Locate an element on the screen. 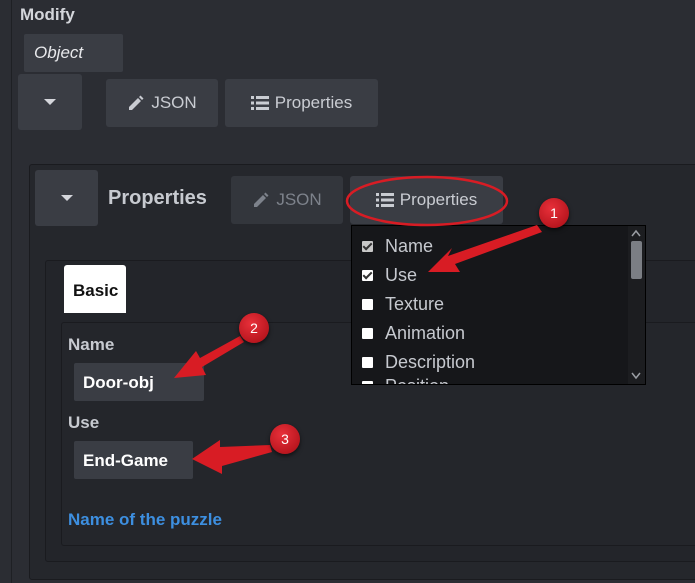  modify-properties-button: Properties is located at coordinates (301, 103).